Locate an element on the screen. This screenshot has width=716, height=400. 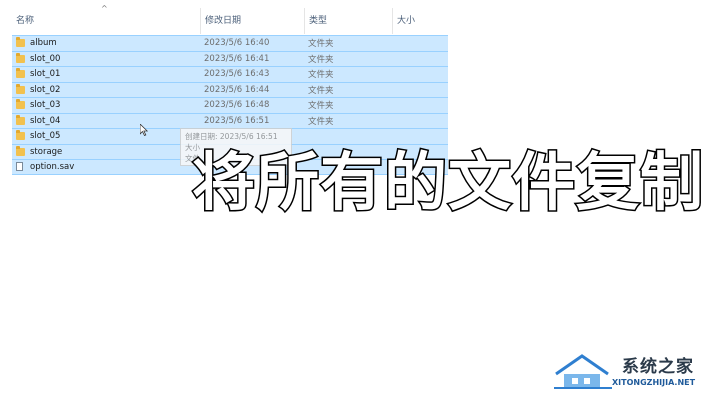
file-name: storage is located at coordinates (46, 151).